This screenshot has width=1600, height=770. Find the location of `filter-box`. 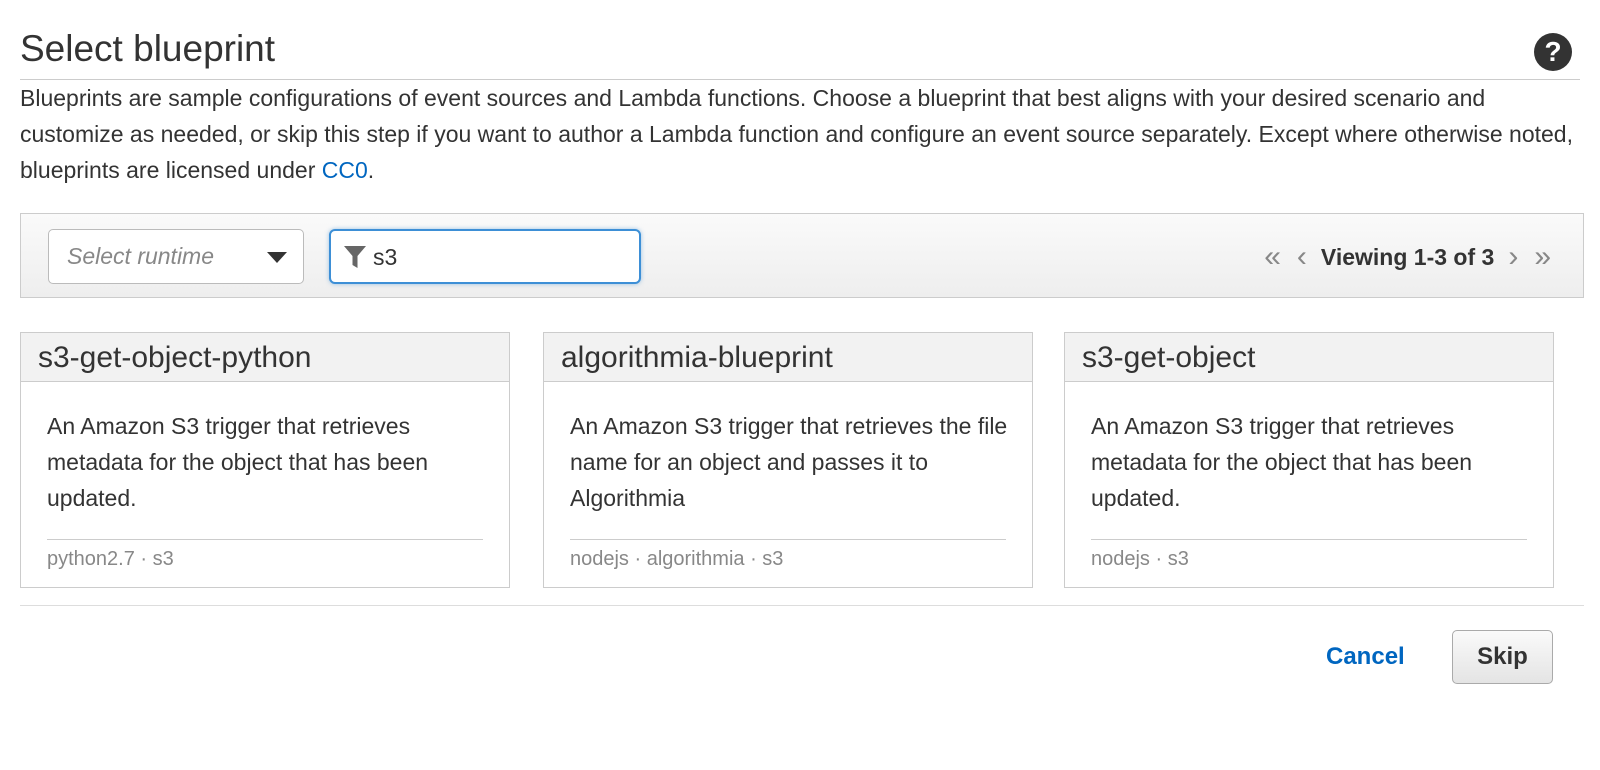

filter-box is located at coordinates (485, 256).